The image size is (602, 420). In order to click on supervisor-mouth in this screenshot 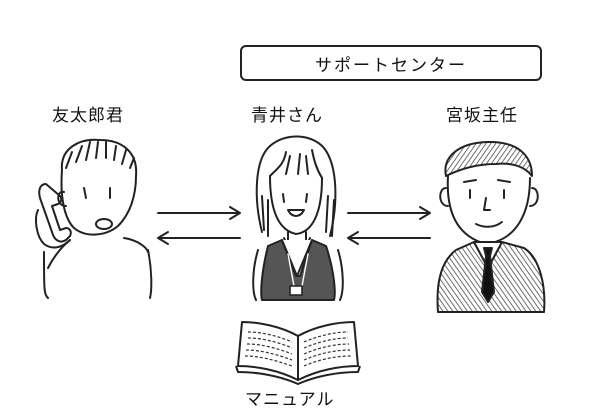, I will do `click(489, 224)`.